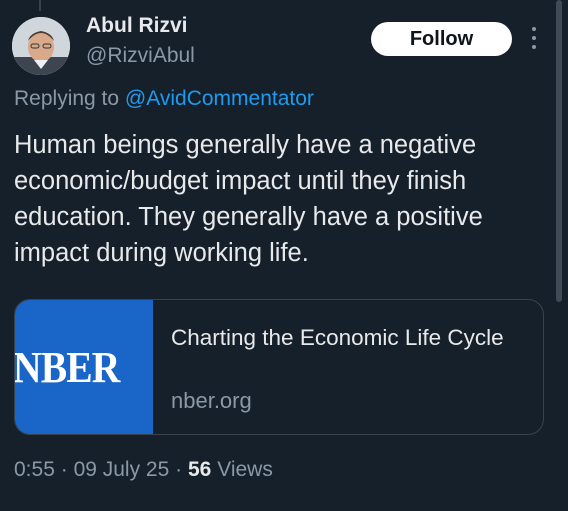 Image resolution: width=568 pixels, height=511 pixels. Describe the element at coordinates (211, 400) in the screenshot. I see `card-domain: nber.org` at that location.